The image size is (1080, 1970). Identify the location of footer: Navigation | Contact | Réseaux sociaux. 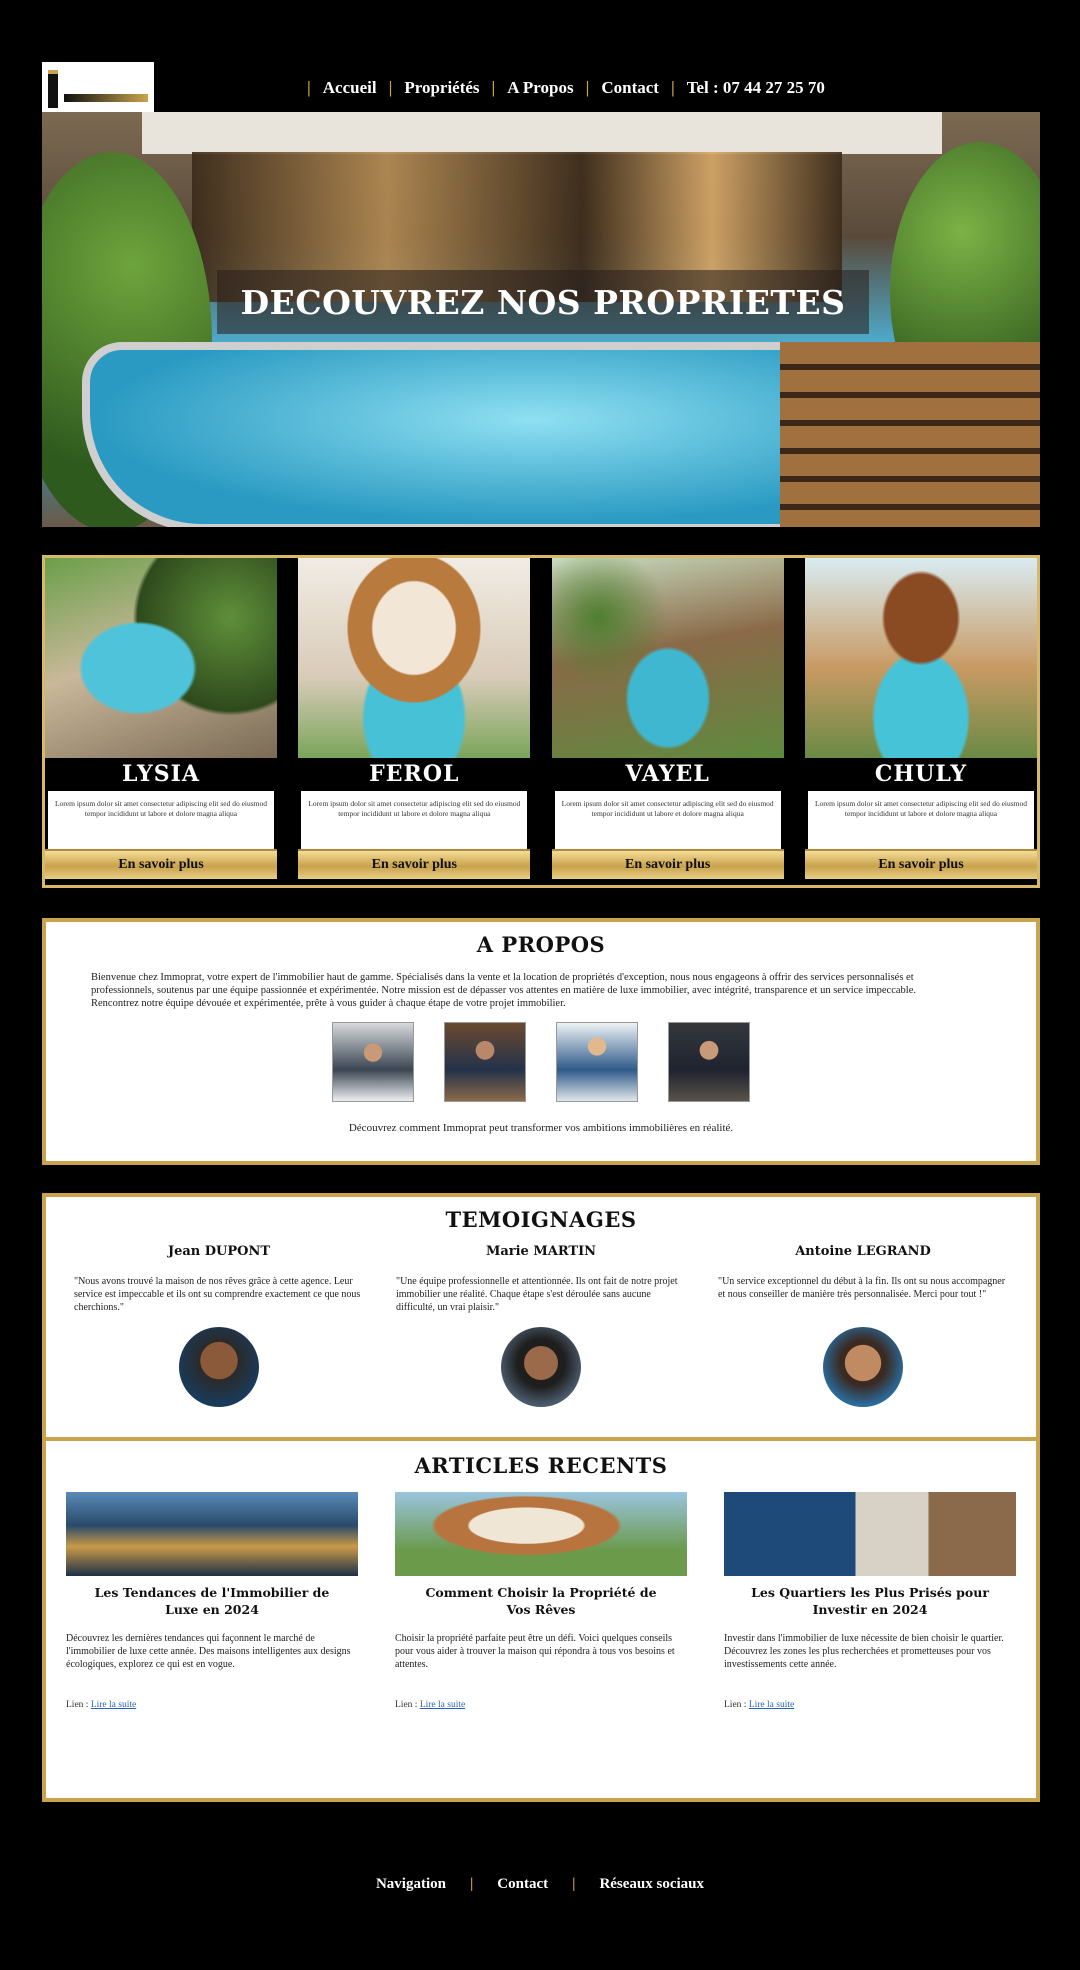
(540, 1884).